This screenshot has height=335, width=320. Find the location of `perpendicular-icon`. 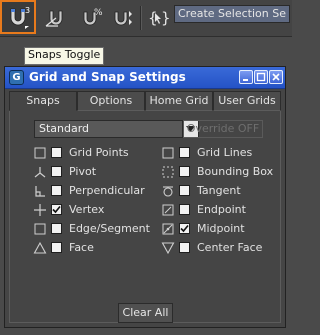

perpendicular-icon is located at coordinates (40, 191).